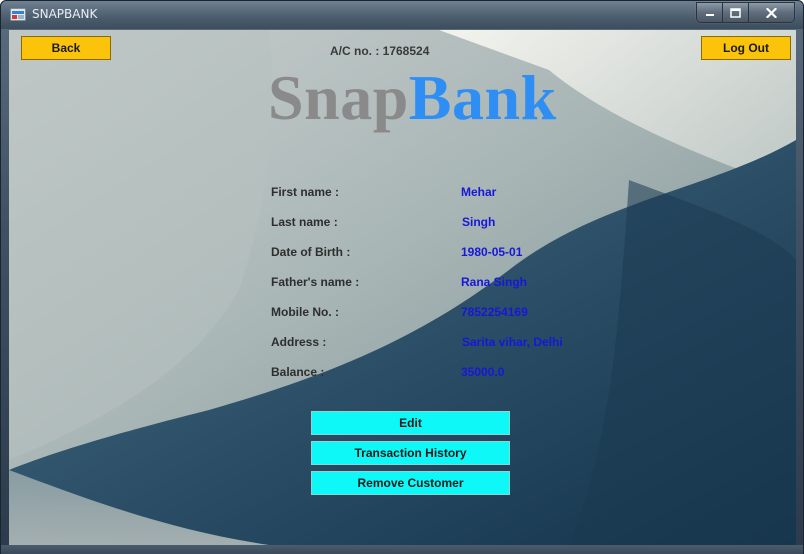  Describe the element at coordinates (18, 14) in the screenshot. I see `app-icon` at that location.